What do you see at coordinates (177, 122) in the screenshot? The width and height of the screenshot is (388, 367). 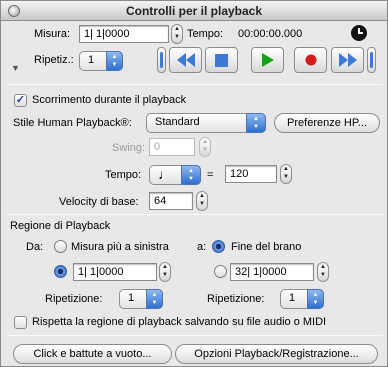 I see `human-playback-value: Standard` at bounding box center [177, 122].